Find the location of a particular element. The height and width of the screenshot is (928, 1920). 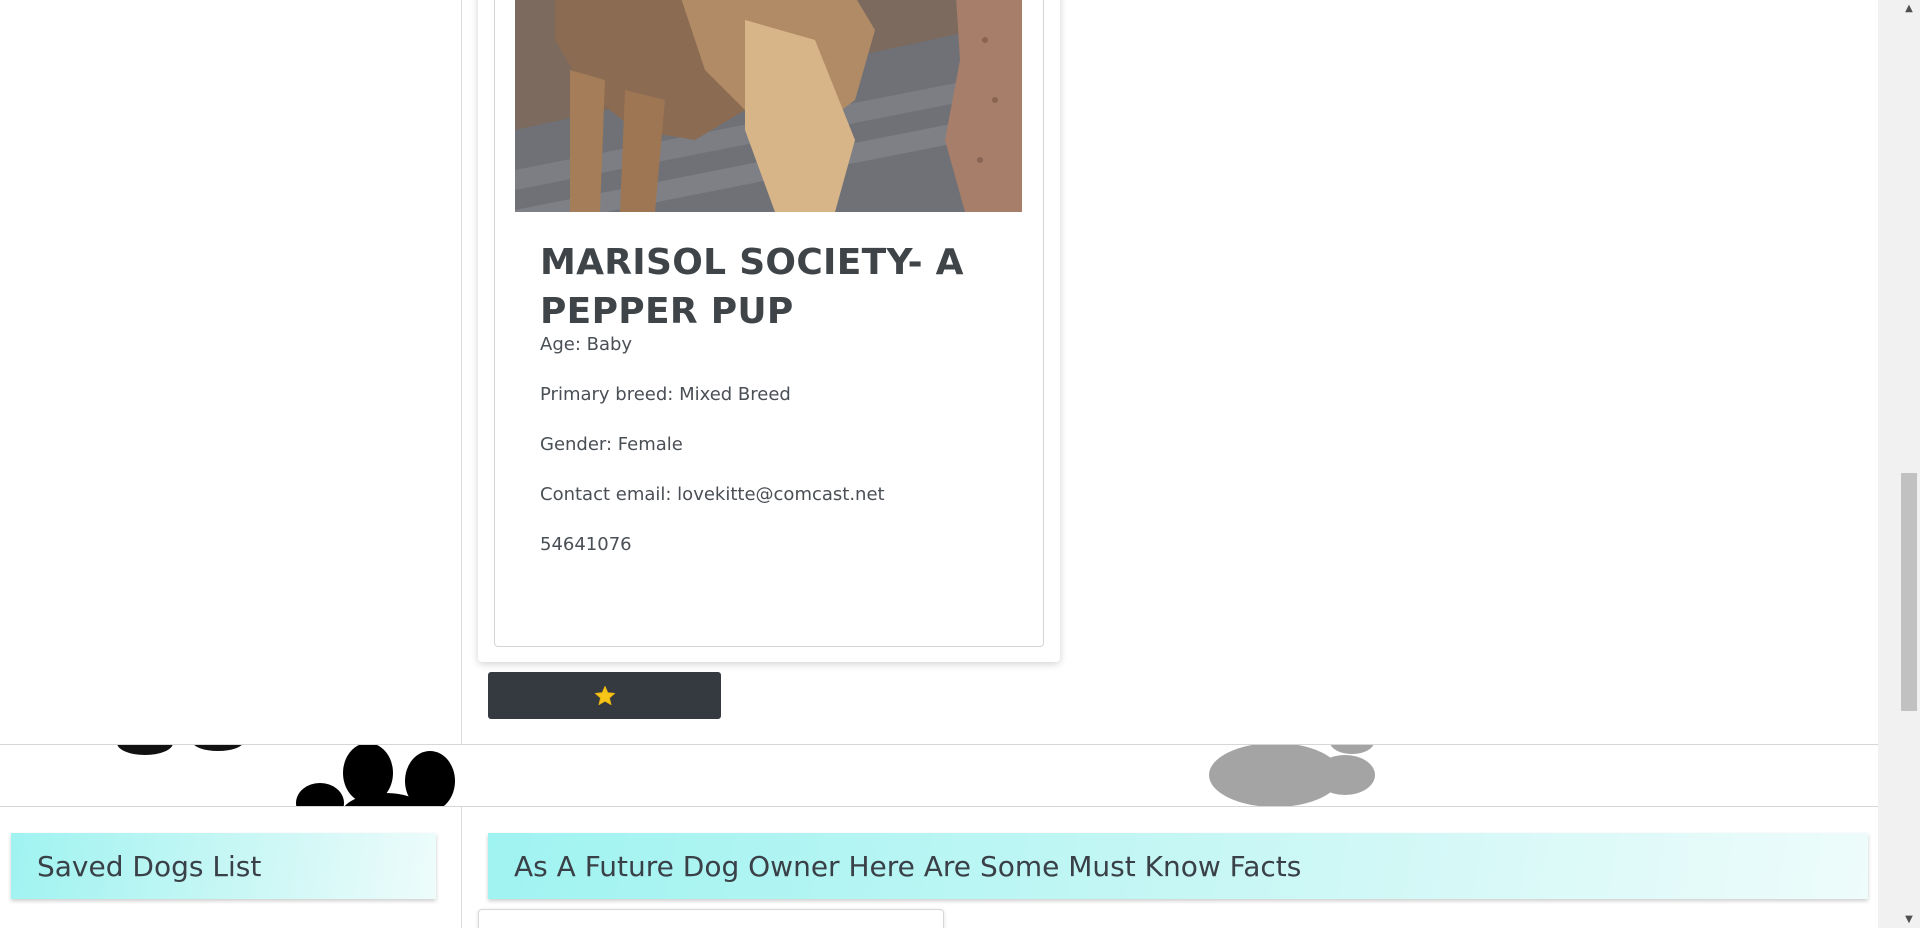

favorite-button is located at coordinates (604, 695).